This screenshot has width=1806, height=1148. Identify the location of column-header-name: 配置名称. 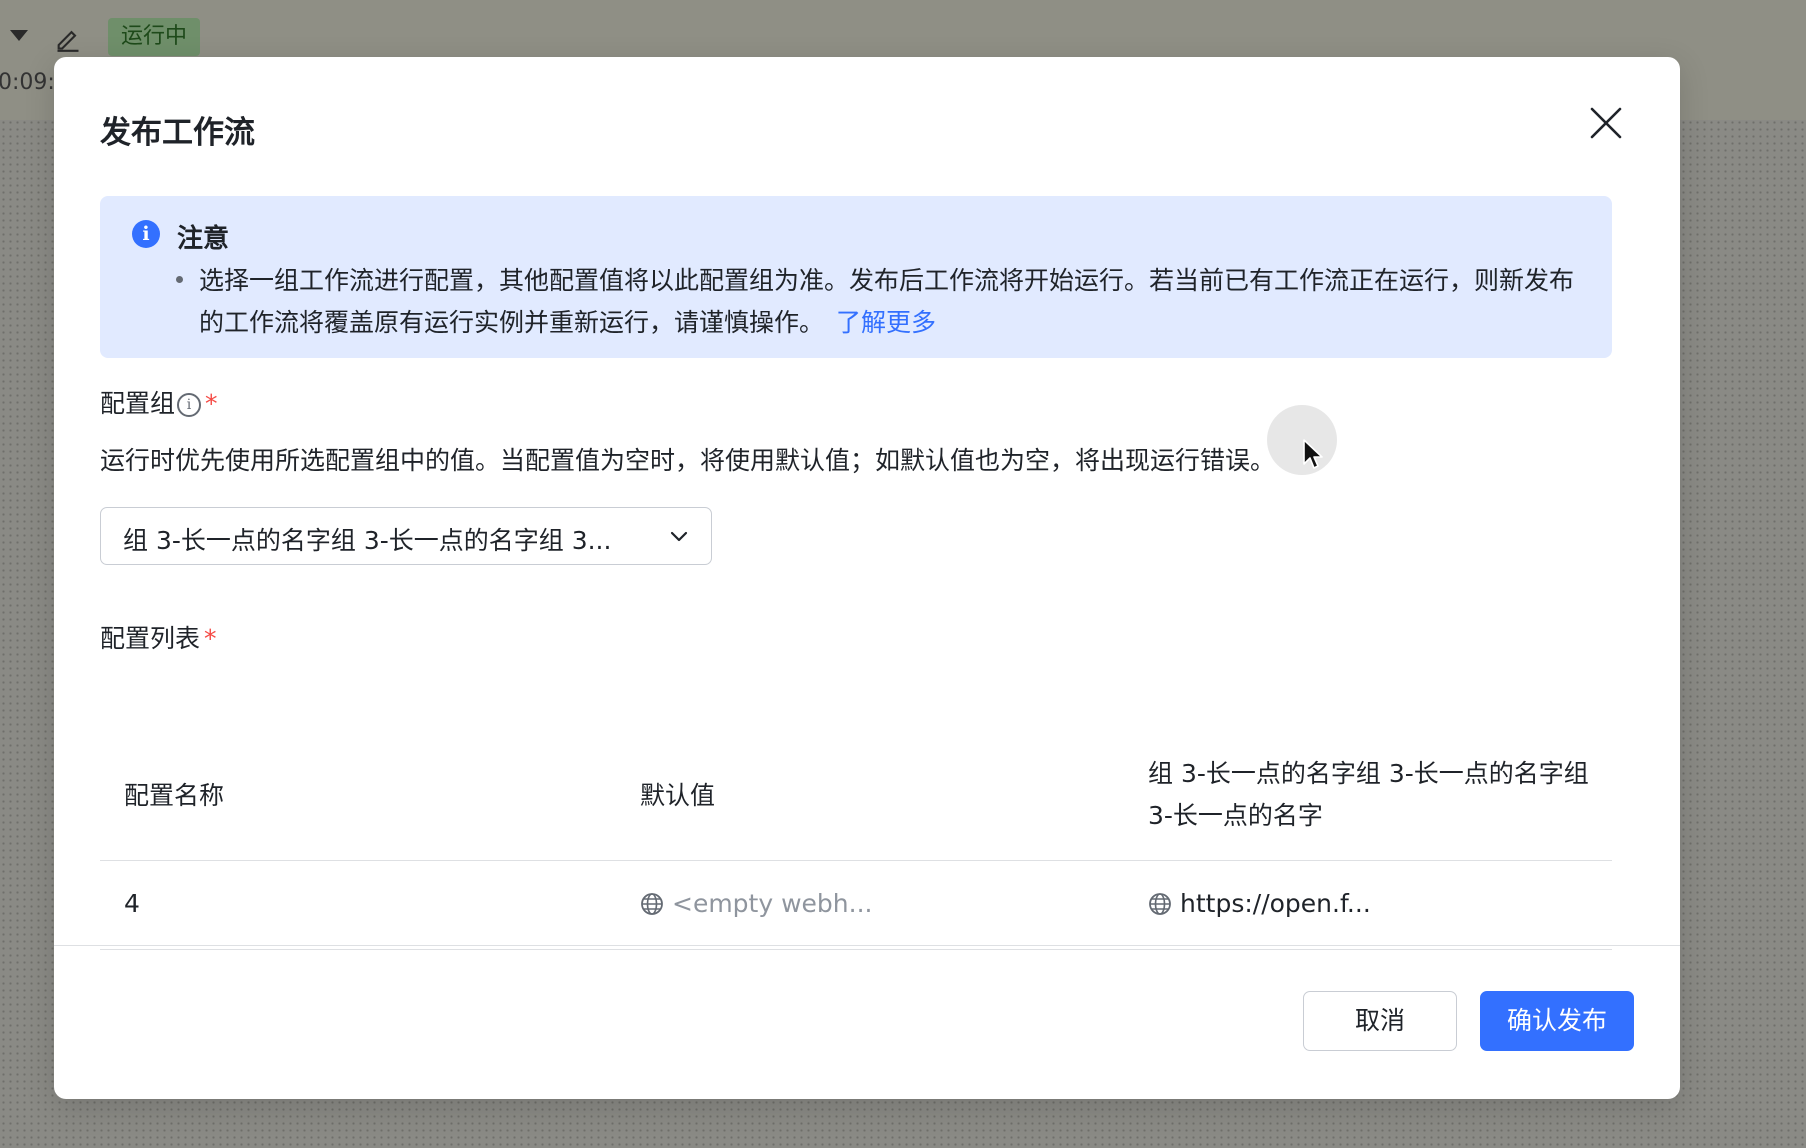
(174, 795).